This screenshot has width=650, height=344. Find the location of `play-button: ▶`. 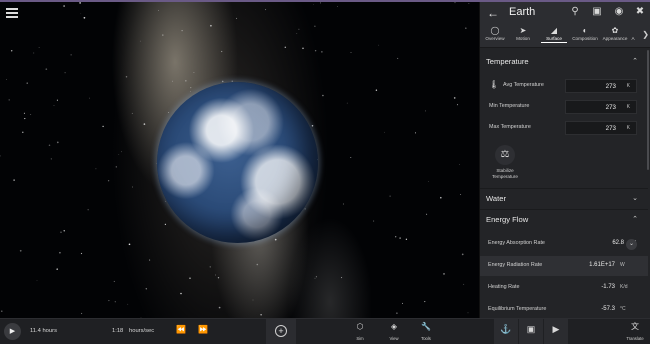

play-button: ▶ is located at coordinates (12, 331).